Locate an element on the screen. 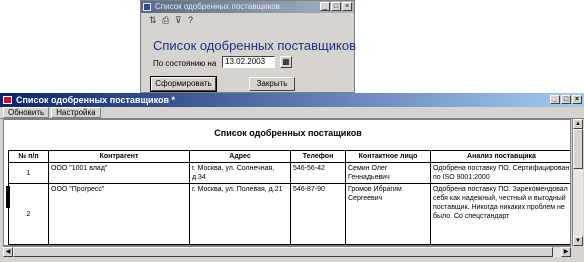 This screenshot has width=584, height=262. menu-bar: Обновить Настройка is located at coordinates (292, 113).